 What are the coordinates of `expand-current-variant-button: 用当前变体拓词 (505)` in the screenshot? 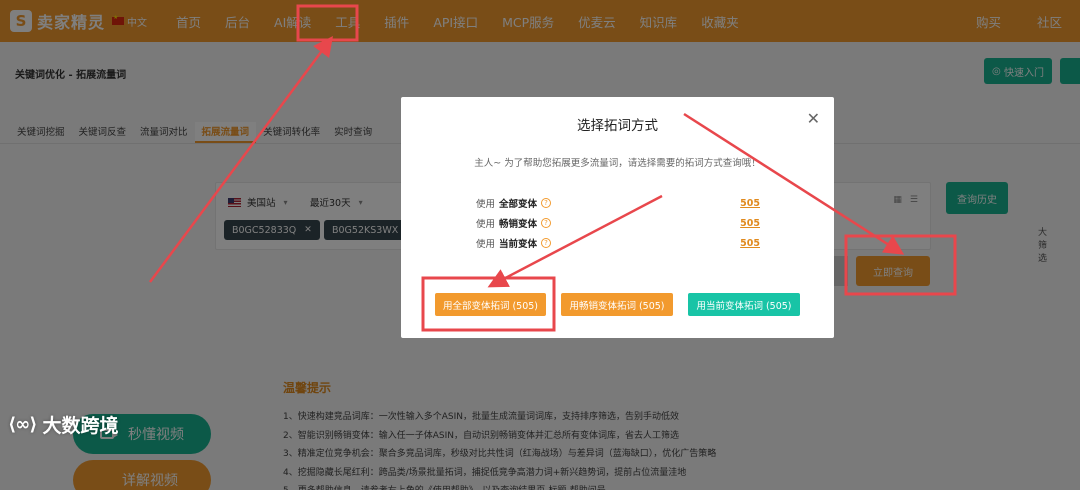 It's located at (744, 304).